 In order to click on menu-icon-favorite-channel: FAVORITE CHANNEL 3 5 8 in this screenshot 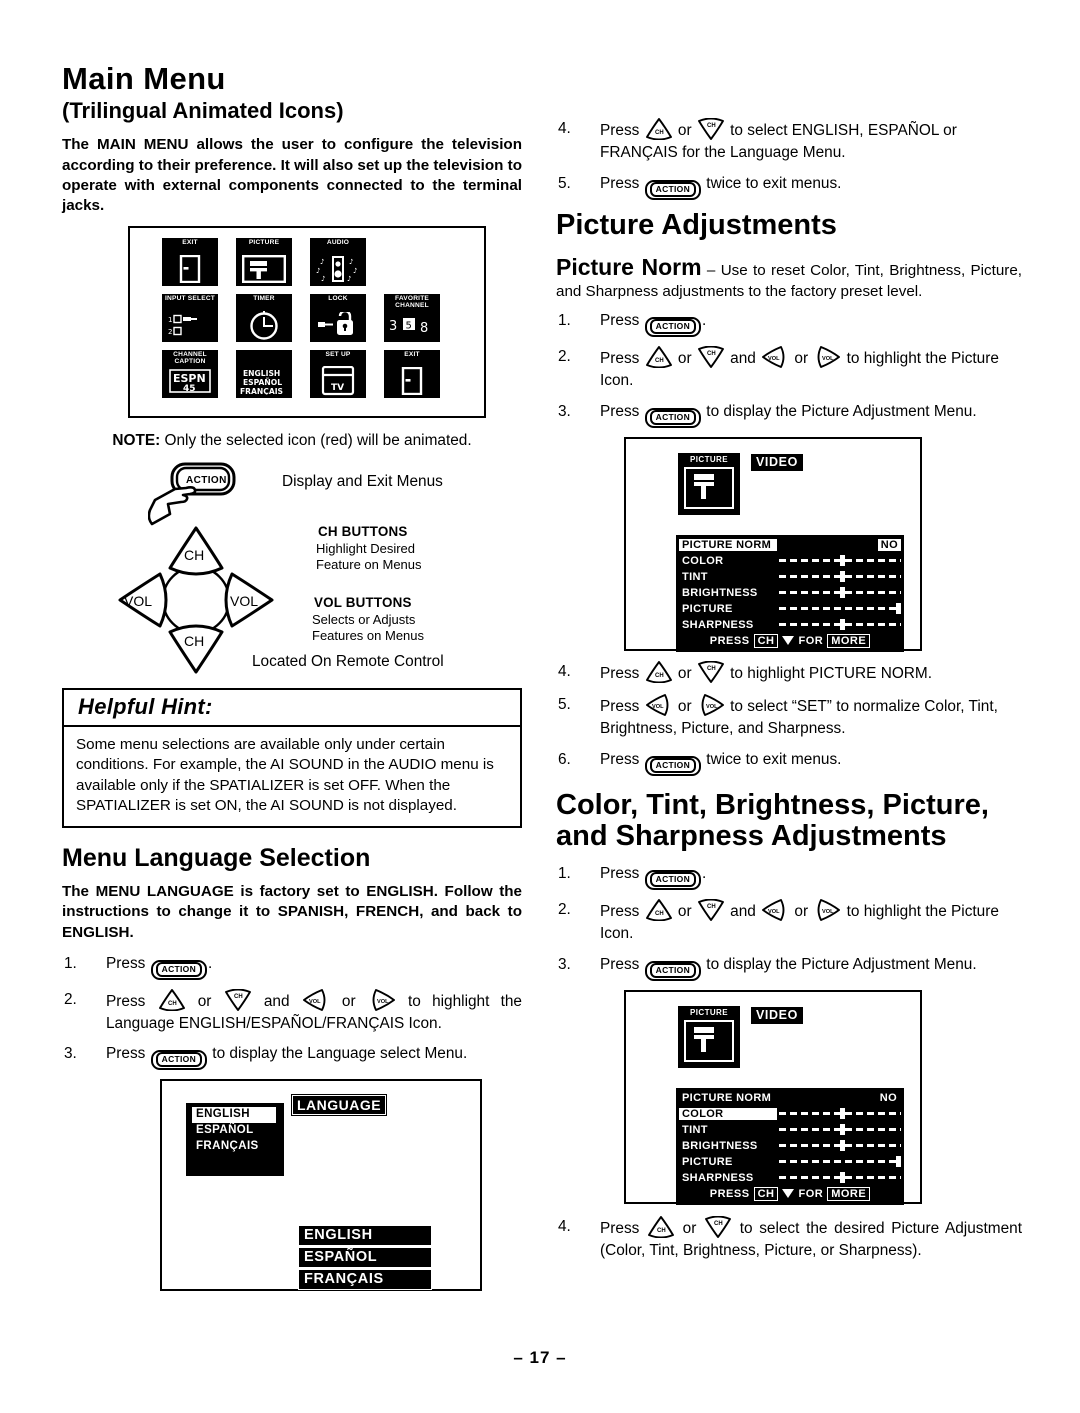, I will do `click(412, 318)`.